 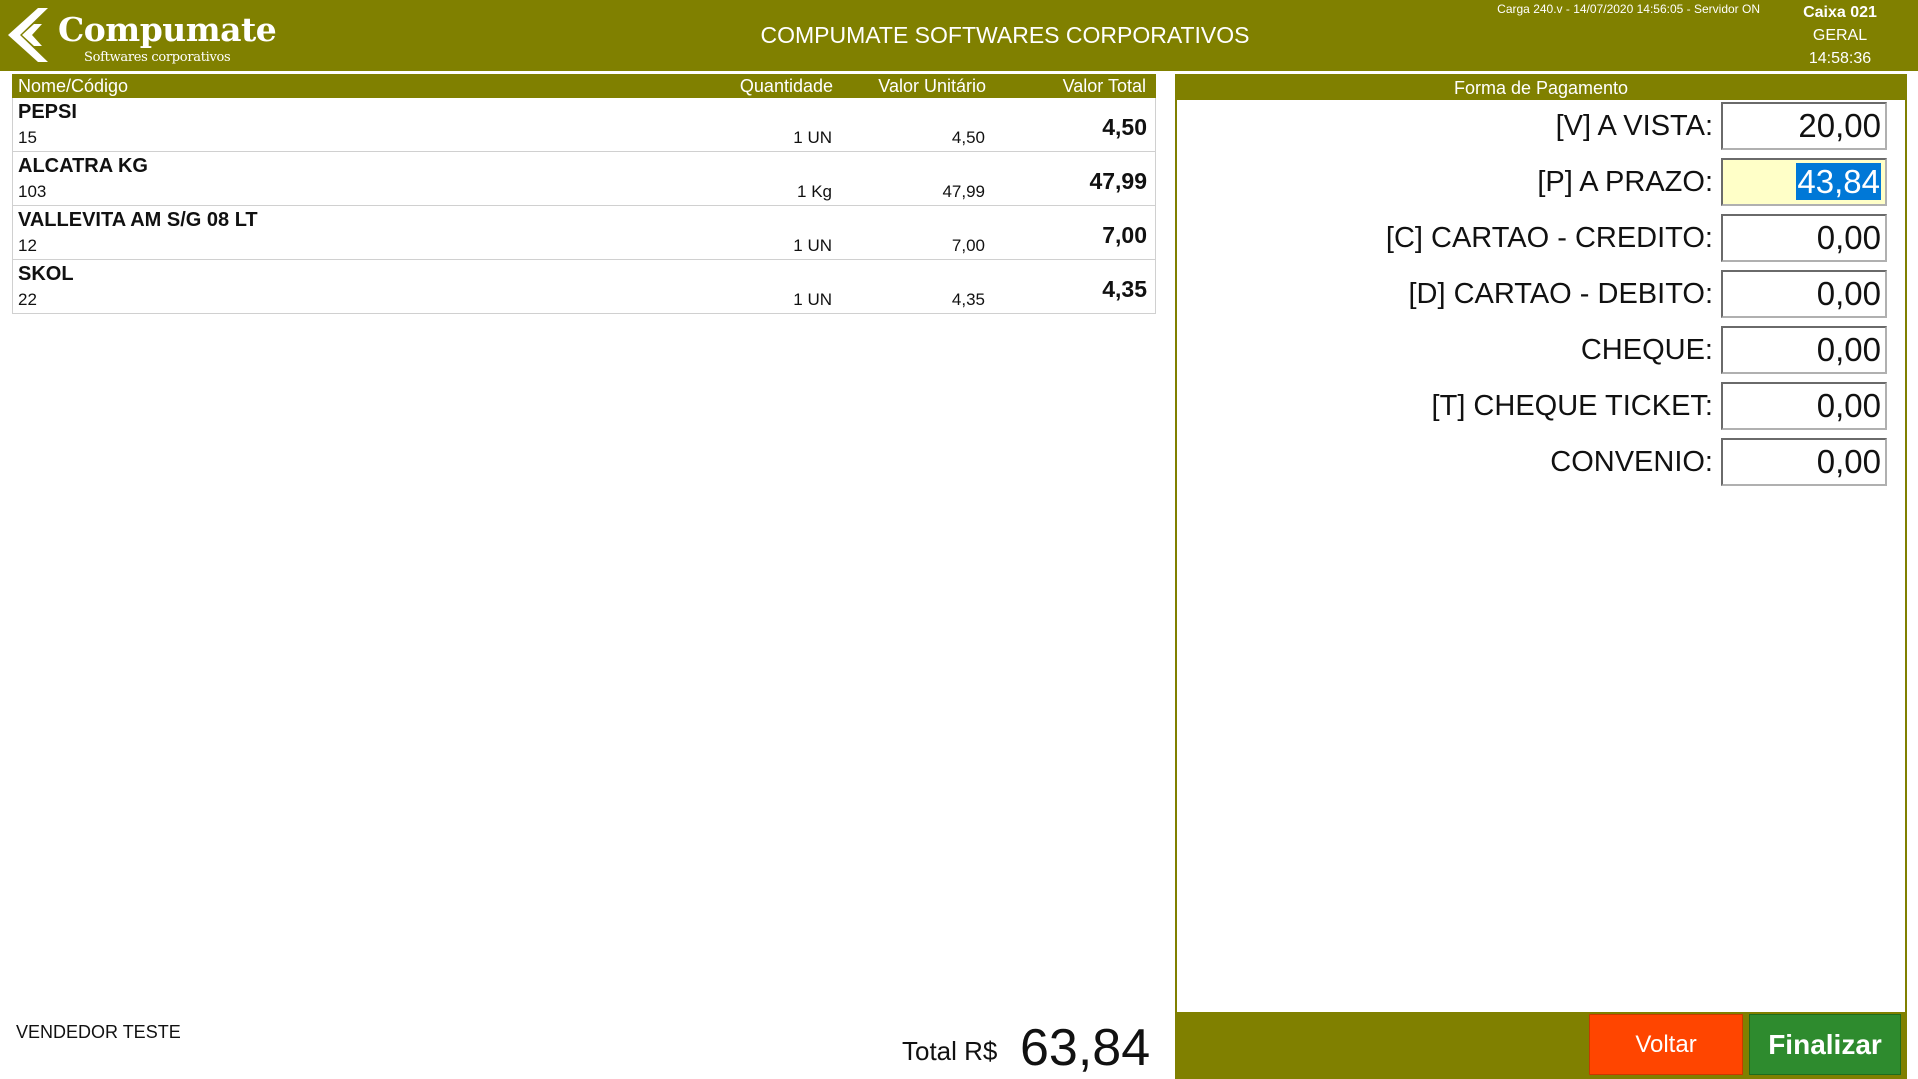 I want to click on payment-label: [D] CARTAO - DEBITO:, so click(x=1560, y=294).